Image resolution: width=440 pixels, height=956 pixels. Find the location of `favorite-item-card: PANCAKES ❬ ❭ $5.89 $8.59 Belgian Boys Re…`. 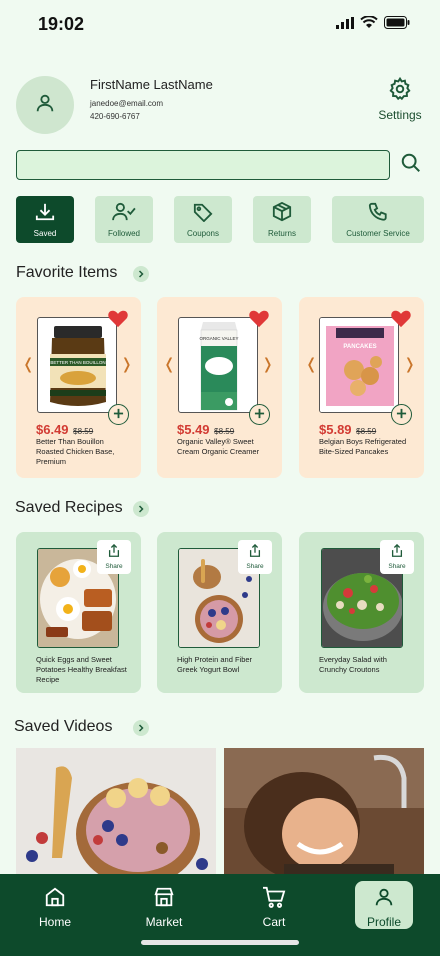

favorite-item-card: PANCAKES ❬ ❭ $5.89 $8.59 Belgian Boys Re… is located at coordinates (361, 387).